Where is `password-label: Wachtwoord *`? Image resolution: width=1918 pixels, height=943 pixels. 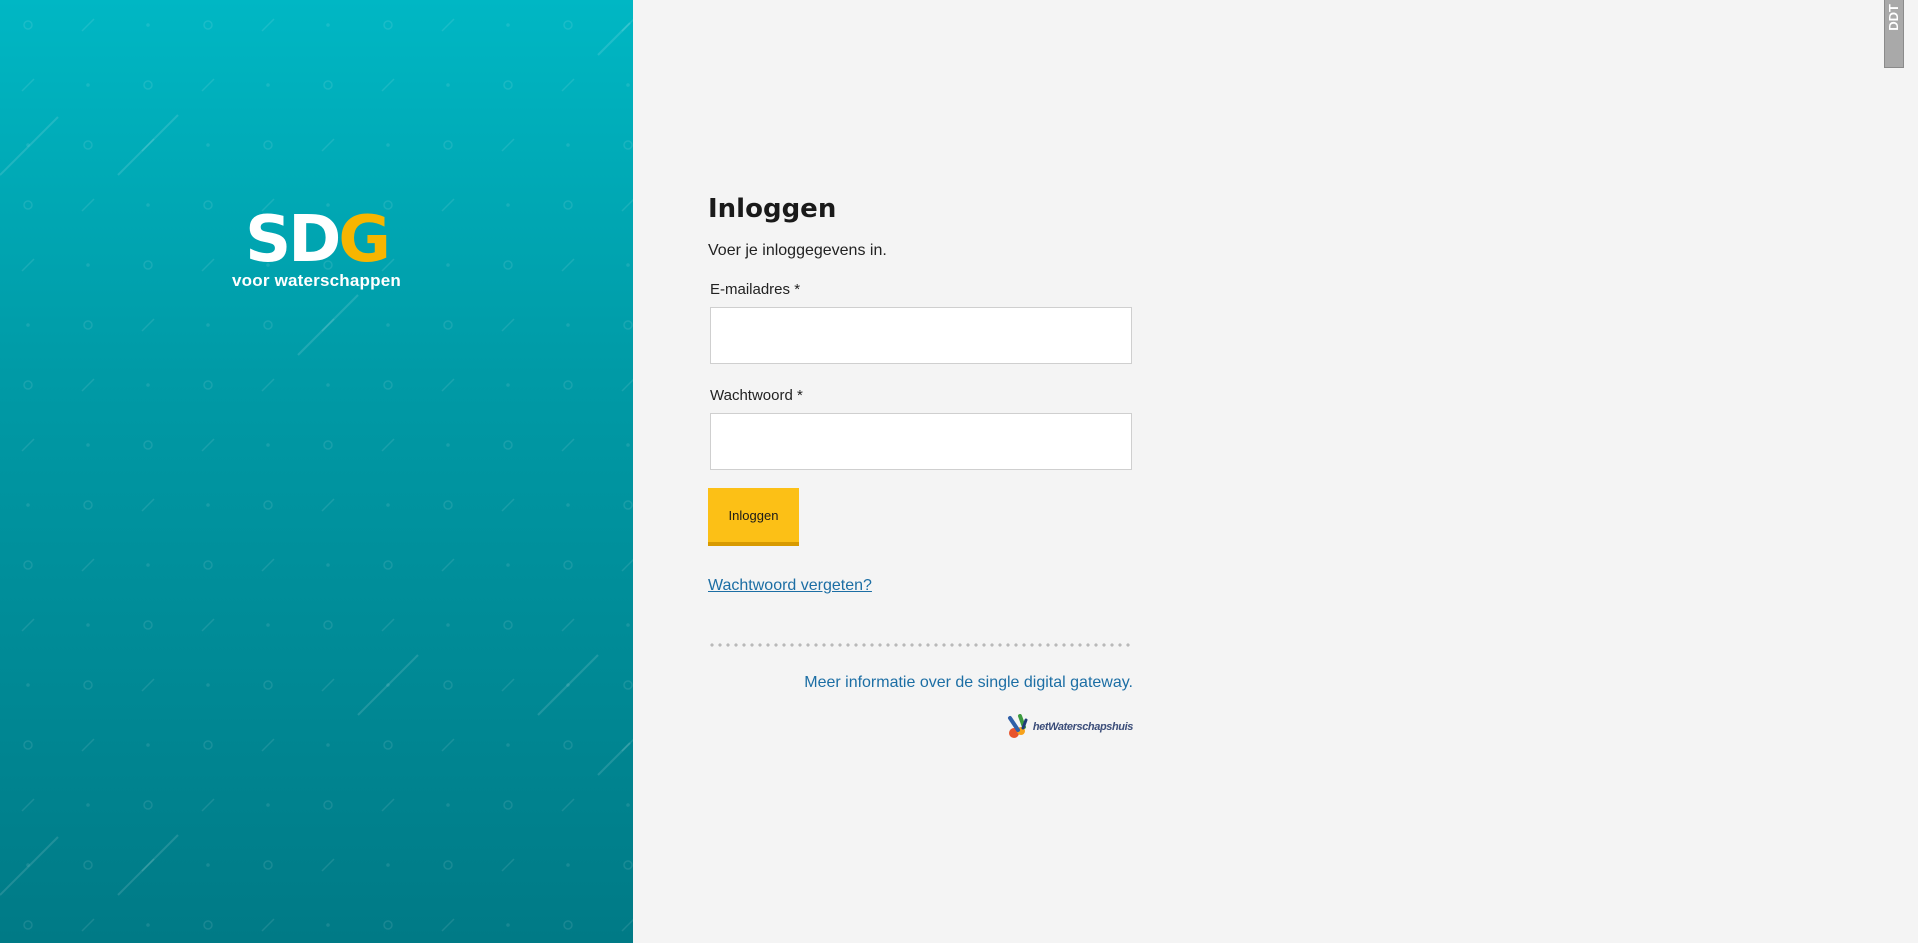 password-label: Wachtwoord * is located at coordinates (756, 395).